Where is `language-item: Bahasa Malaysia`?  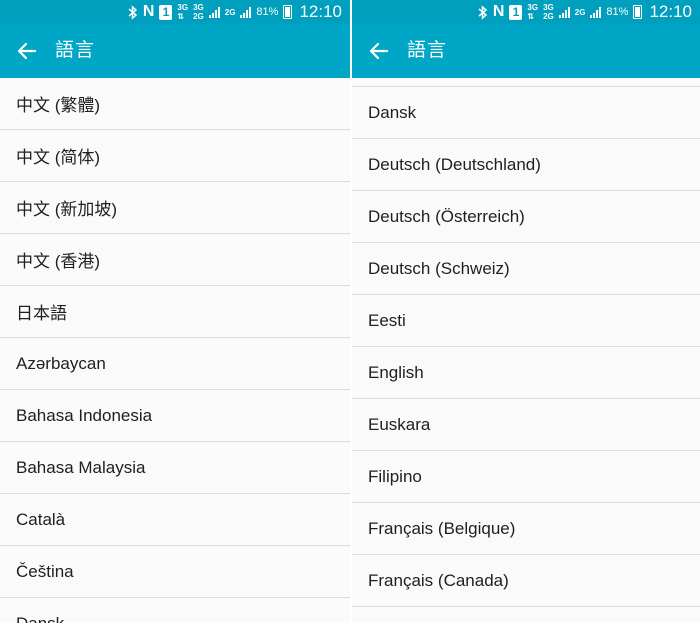 language-item: Bahasa Malaysia is located at coordinates (175, 468).